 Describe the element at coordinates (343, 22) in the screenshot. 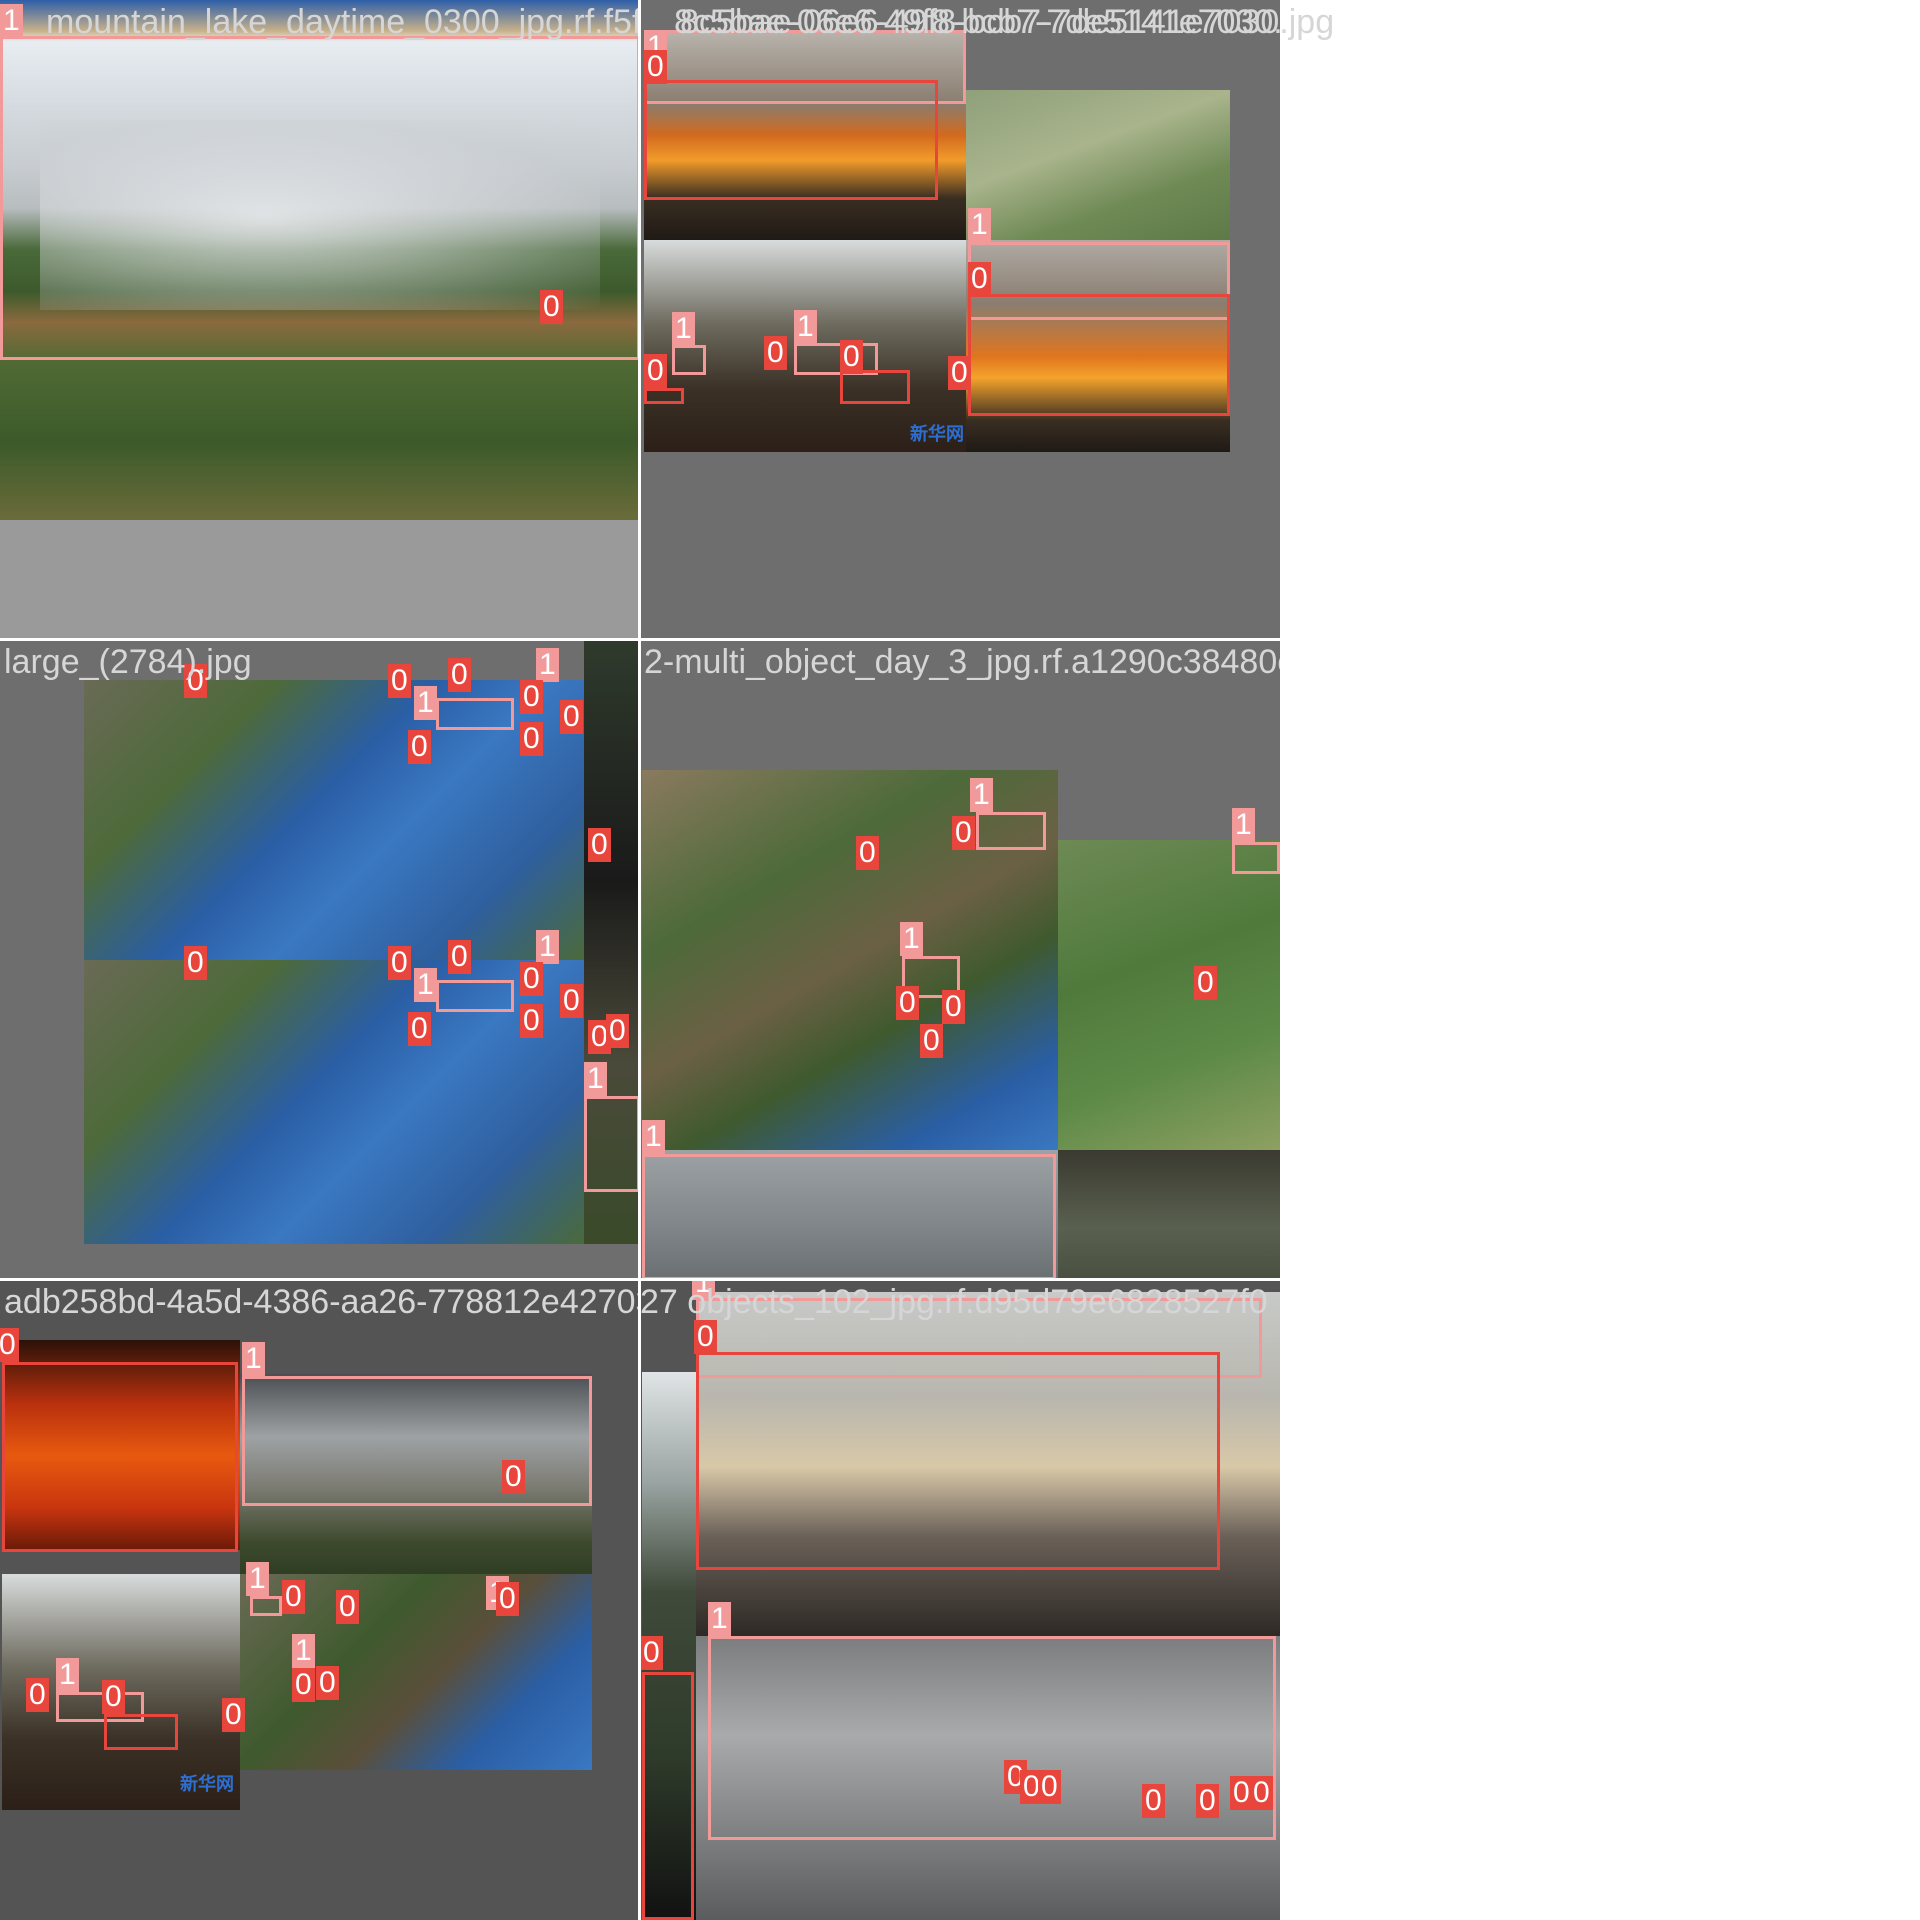

I see `tile-filename: mountain_lake_daytime_0300_jpg.rf.f5f92d` at that location.